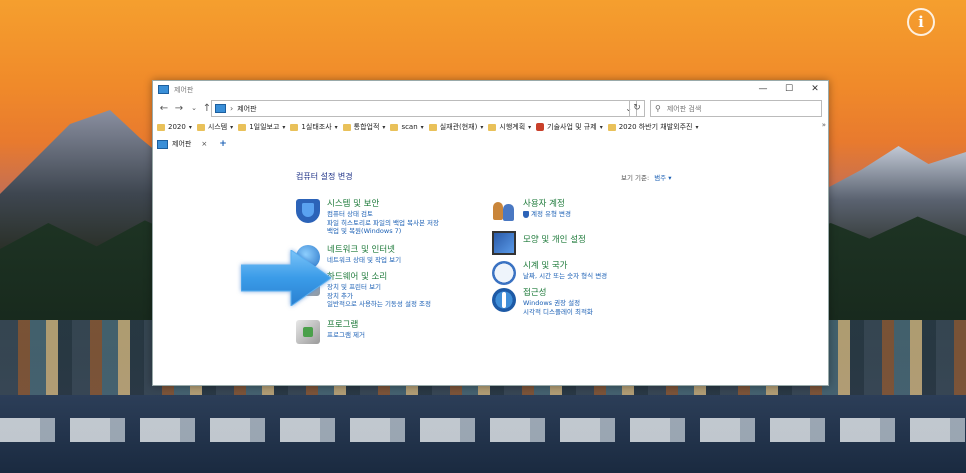 Image resolution: width=966 pixels, height=473 pixels. What do you see at coordinates (383, 214) in the screenshot?
I see `category-link: 컴퓨터 상태 검토` at bounding box center [383, 214].